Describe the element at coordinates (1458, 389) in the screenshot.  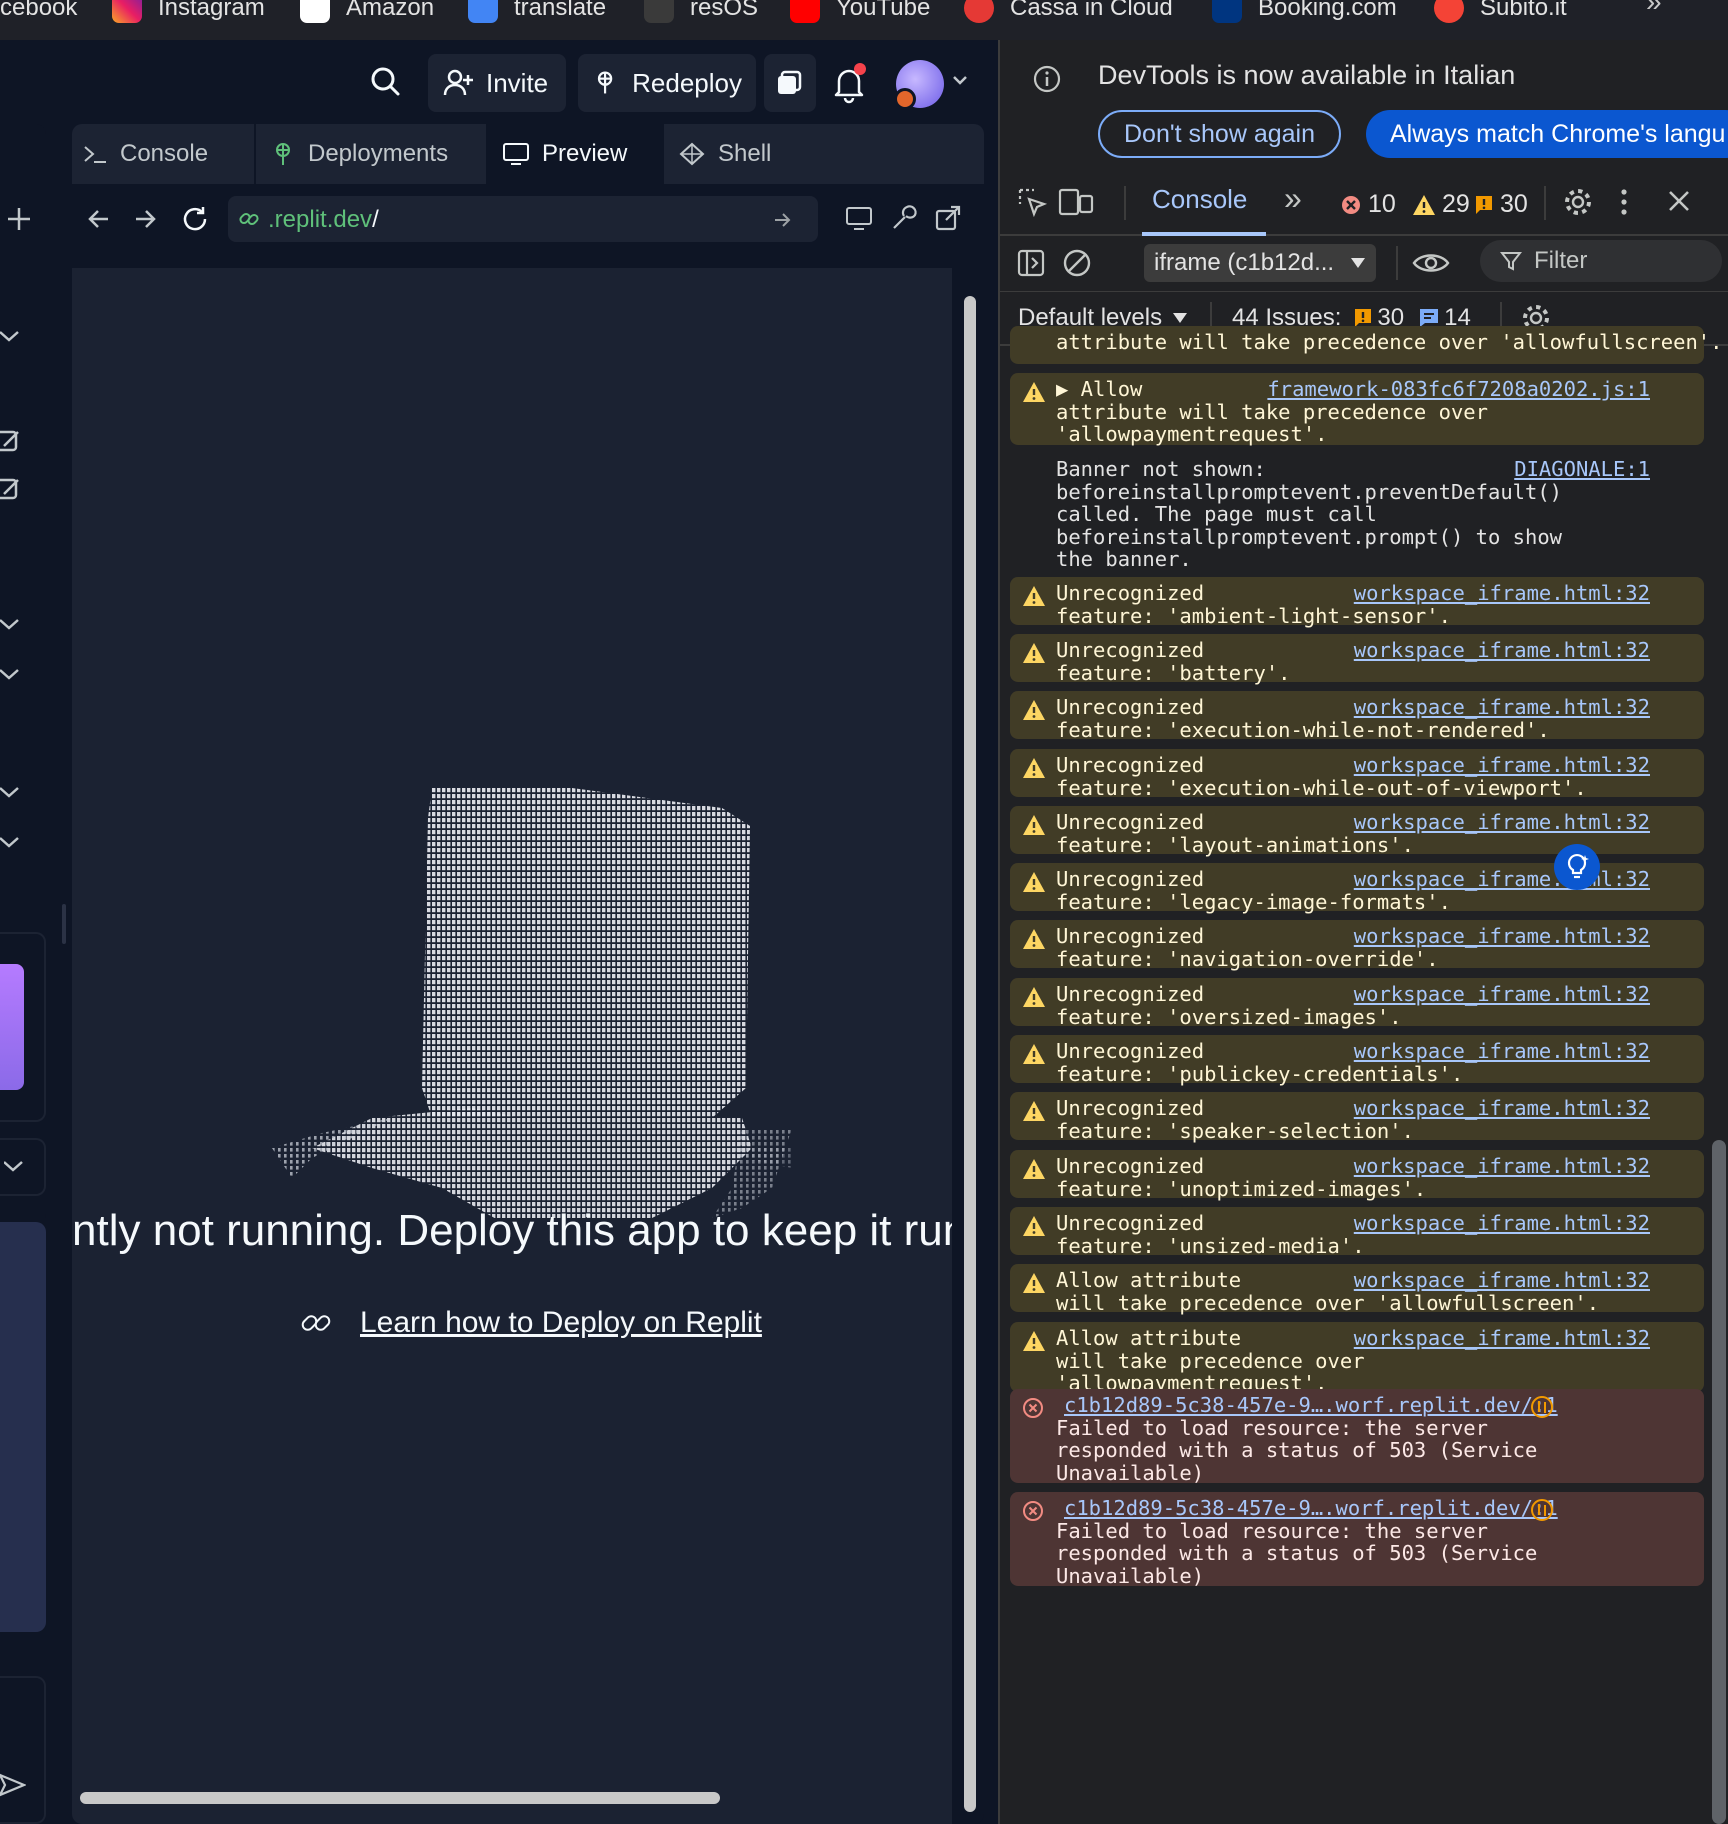
I see `console-source-link: framework-083fc6f7208a0202.js:1` at that location.